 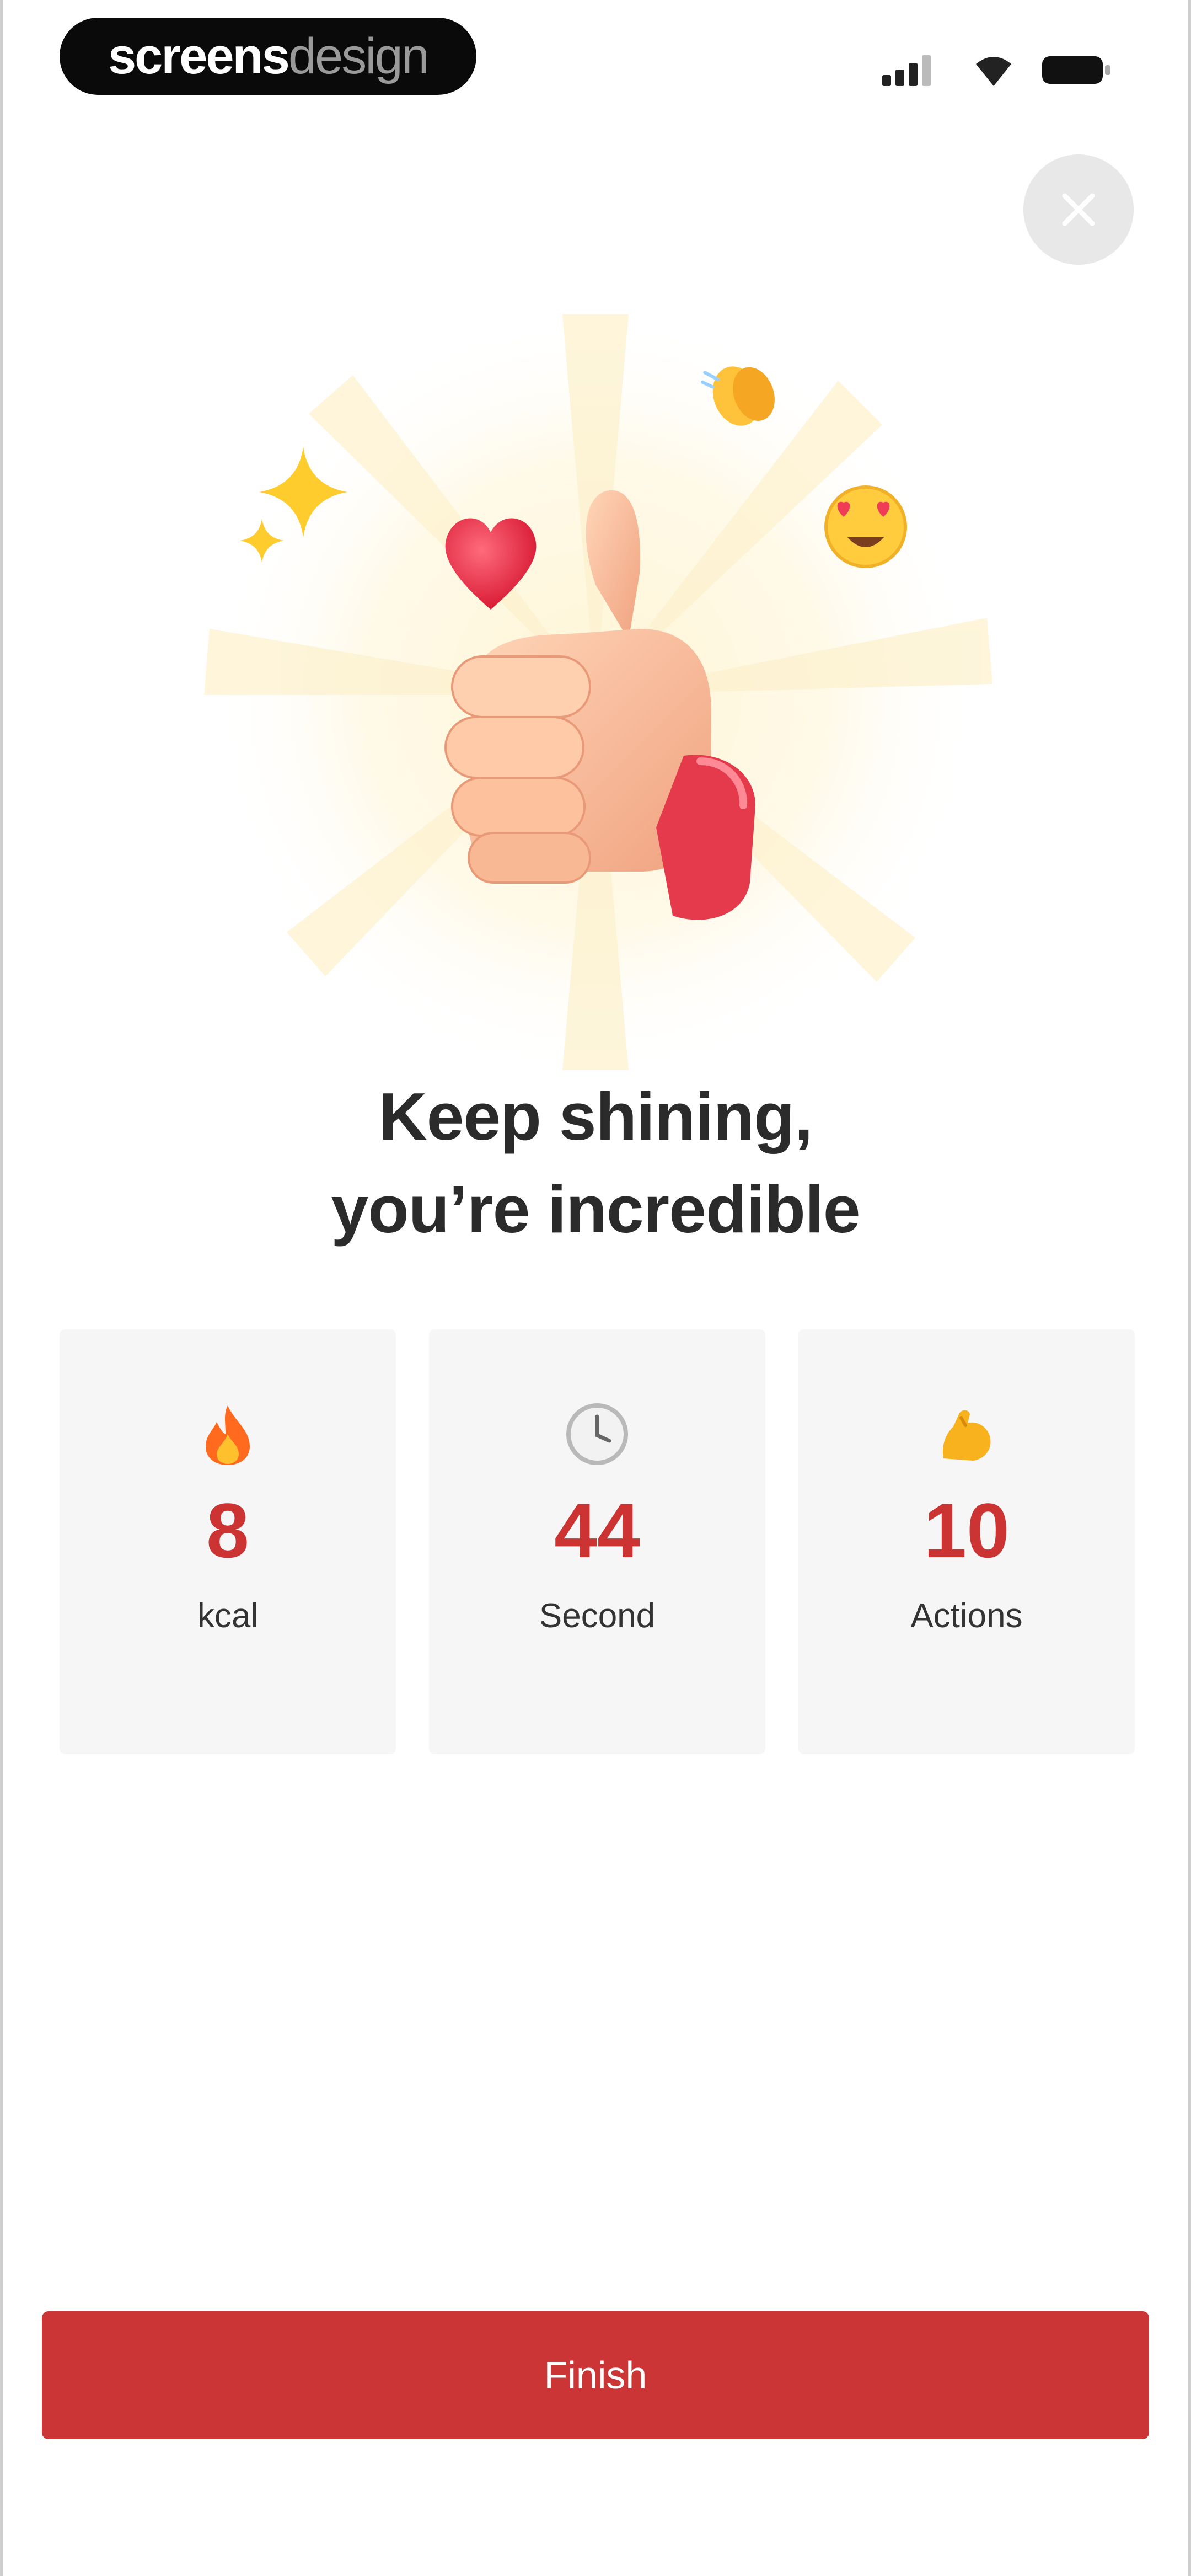 What do you see at coordinates (967, 1530) in the screenshot?
I see `stat-value: 10` at bounding box center [967, 1530].